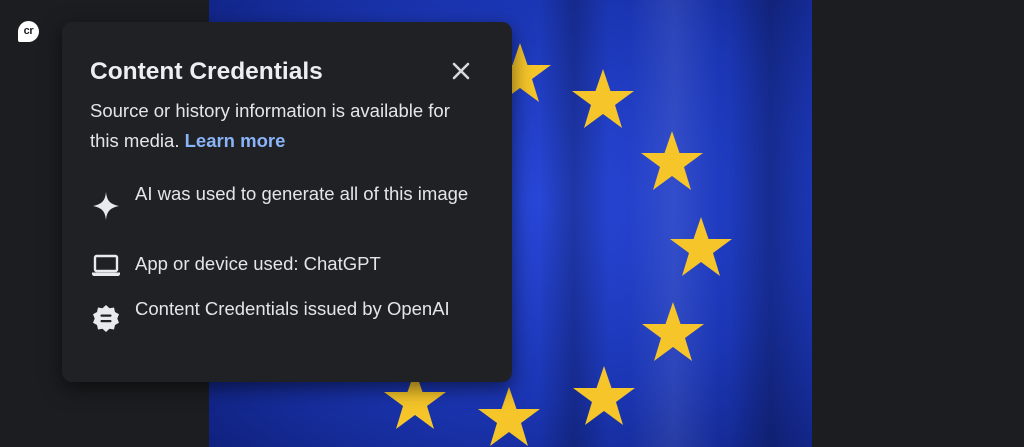 This screenshot has width=1024, height=447. I want to click on learn-more-link: Learn more, so click(235, 140).